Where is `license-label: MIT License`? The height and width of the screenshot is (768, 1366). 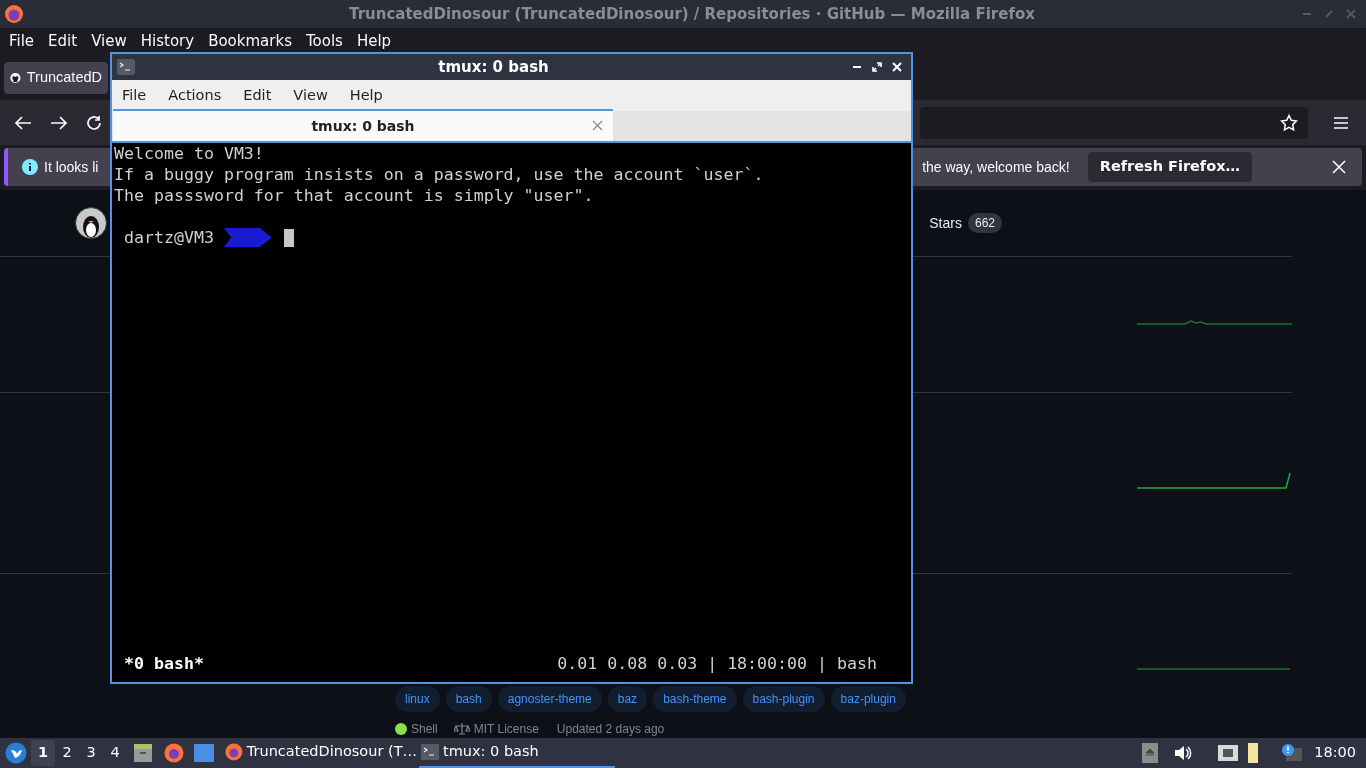 license-label: MIT License is located at coordinates (506, 729).